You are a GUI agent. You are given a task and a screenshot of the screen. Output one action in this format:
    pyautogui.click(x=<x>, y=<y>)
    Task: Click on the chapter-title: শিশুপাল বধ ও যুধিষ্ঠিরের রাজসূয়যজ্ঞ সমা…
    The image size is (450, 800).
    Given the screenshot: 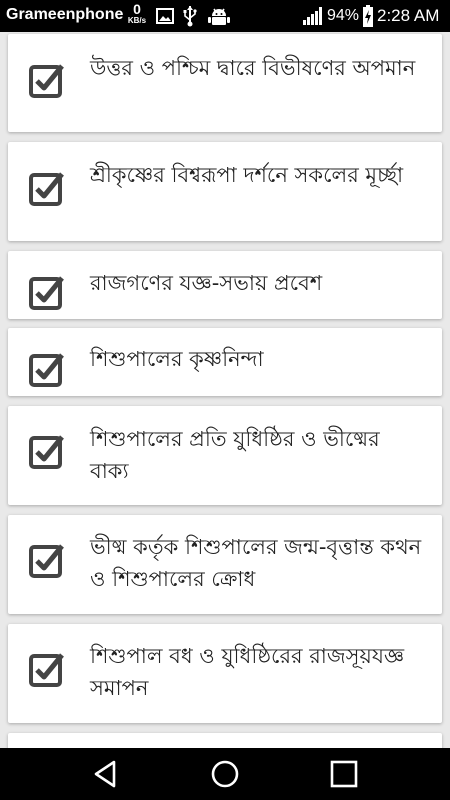 What is the action you would take?
    pyautogui.click(x=247, y=672)
    